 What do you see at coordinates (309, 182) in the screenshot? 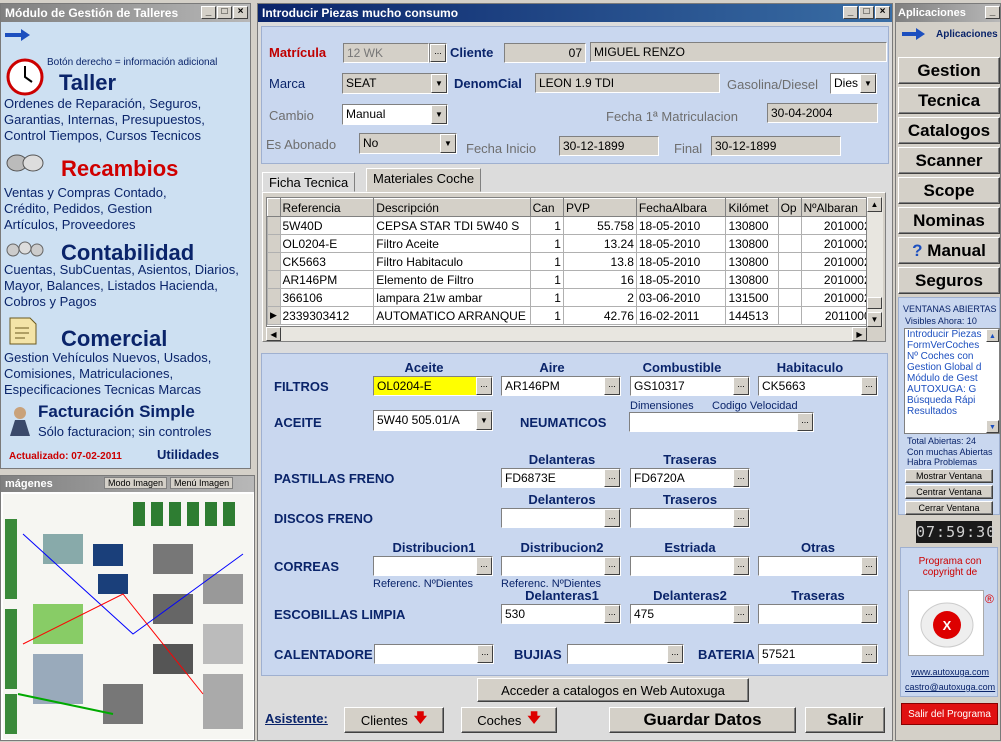
I see `tab-ficha-tecnica: Ficha Tecnica` at bounding box center [309, 182].